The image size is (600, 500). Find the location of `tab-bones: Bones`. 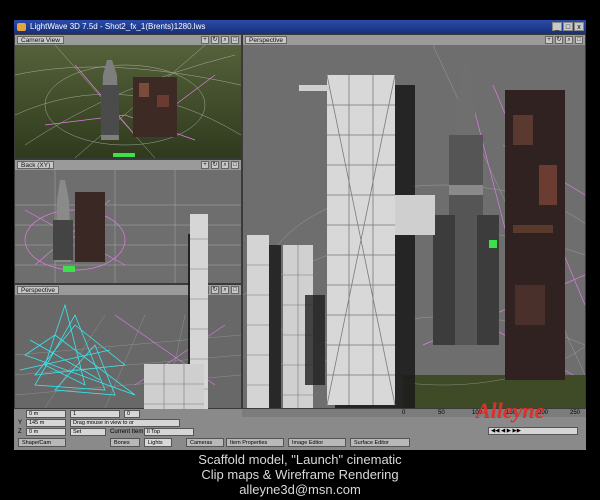

tab-bones: Bones is located at coordinates (125, 442).